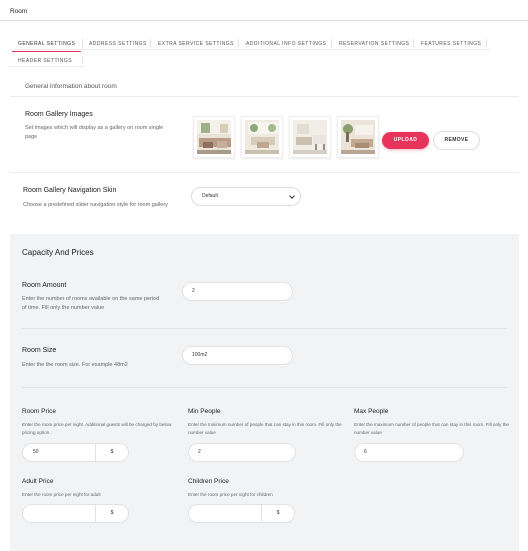 This screenshot has width=528, height=551. What do you see at coordinates (61, 494) in the screenshot?
I see `adult-price-description: Enter the room price per night for adult` at bounding box center [61, 494].